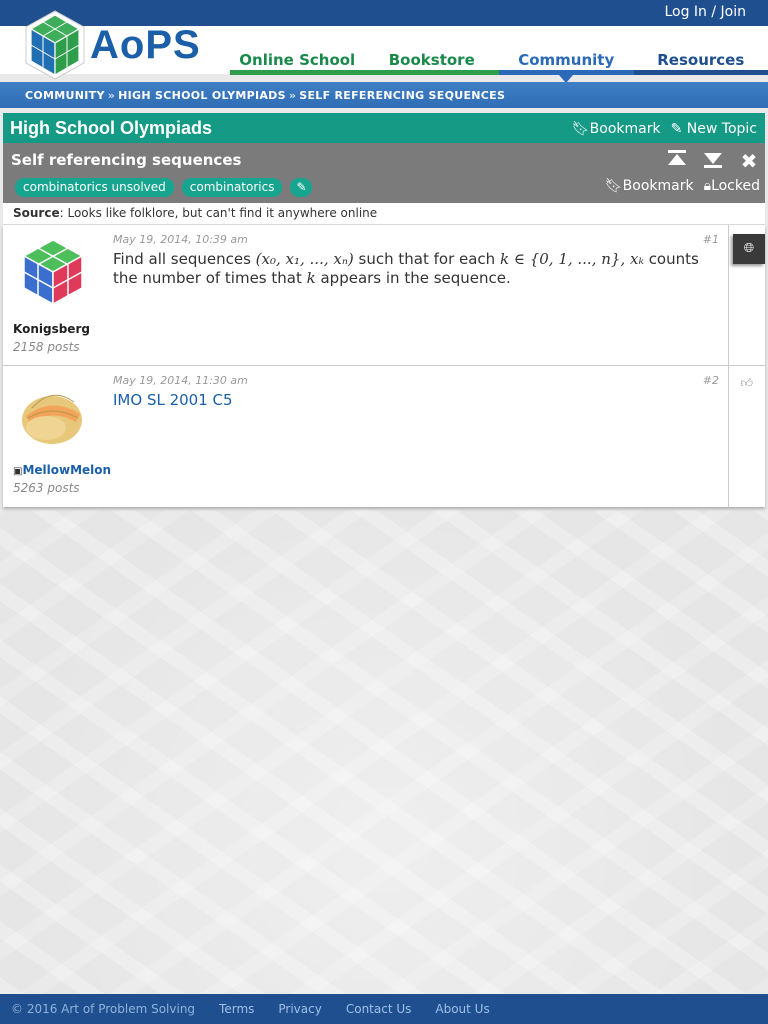 The image size is (768, 1024). Describe the element at coordinates (713, 161) in the screenshot. I see `jump-to-bottom-icon` at that location.